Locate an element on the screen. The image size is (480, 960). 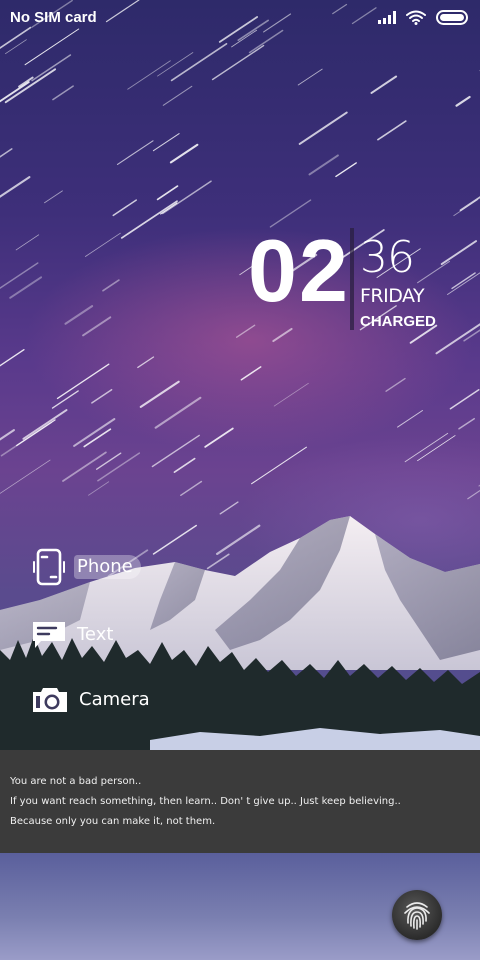
fingerprint-button is located at coordinates (417, 915).